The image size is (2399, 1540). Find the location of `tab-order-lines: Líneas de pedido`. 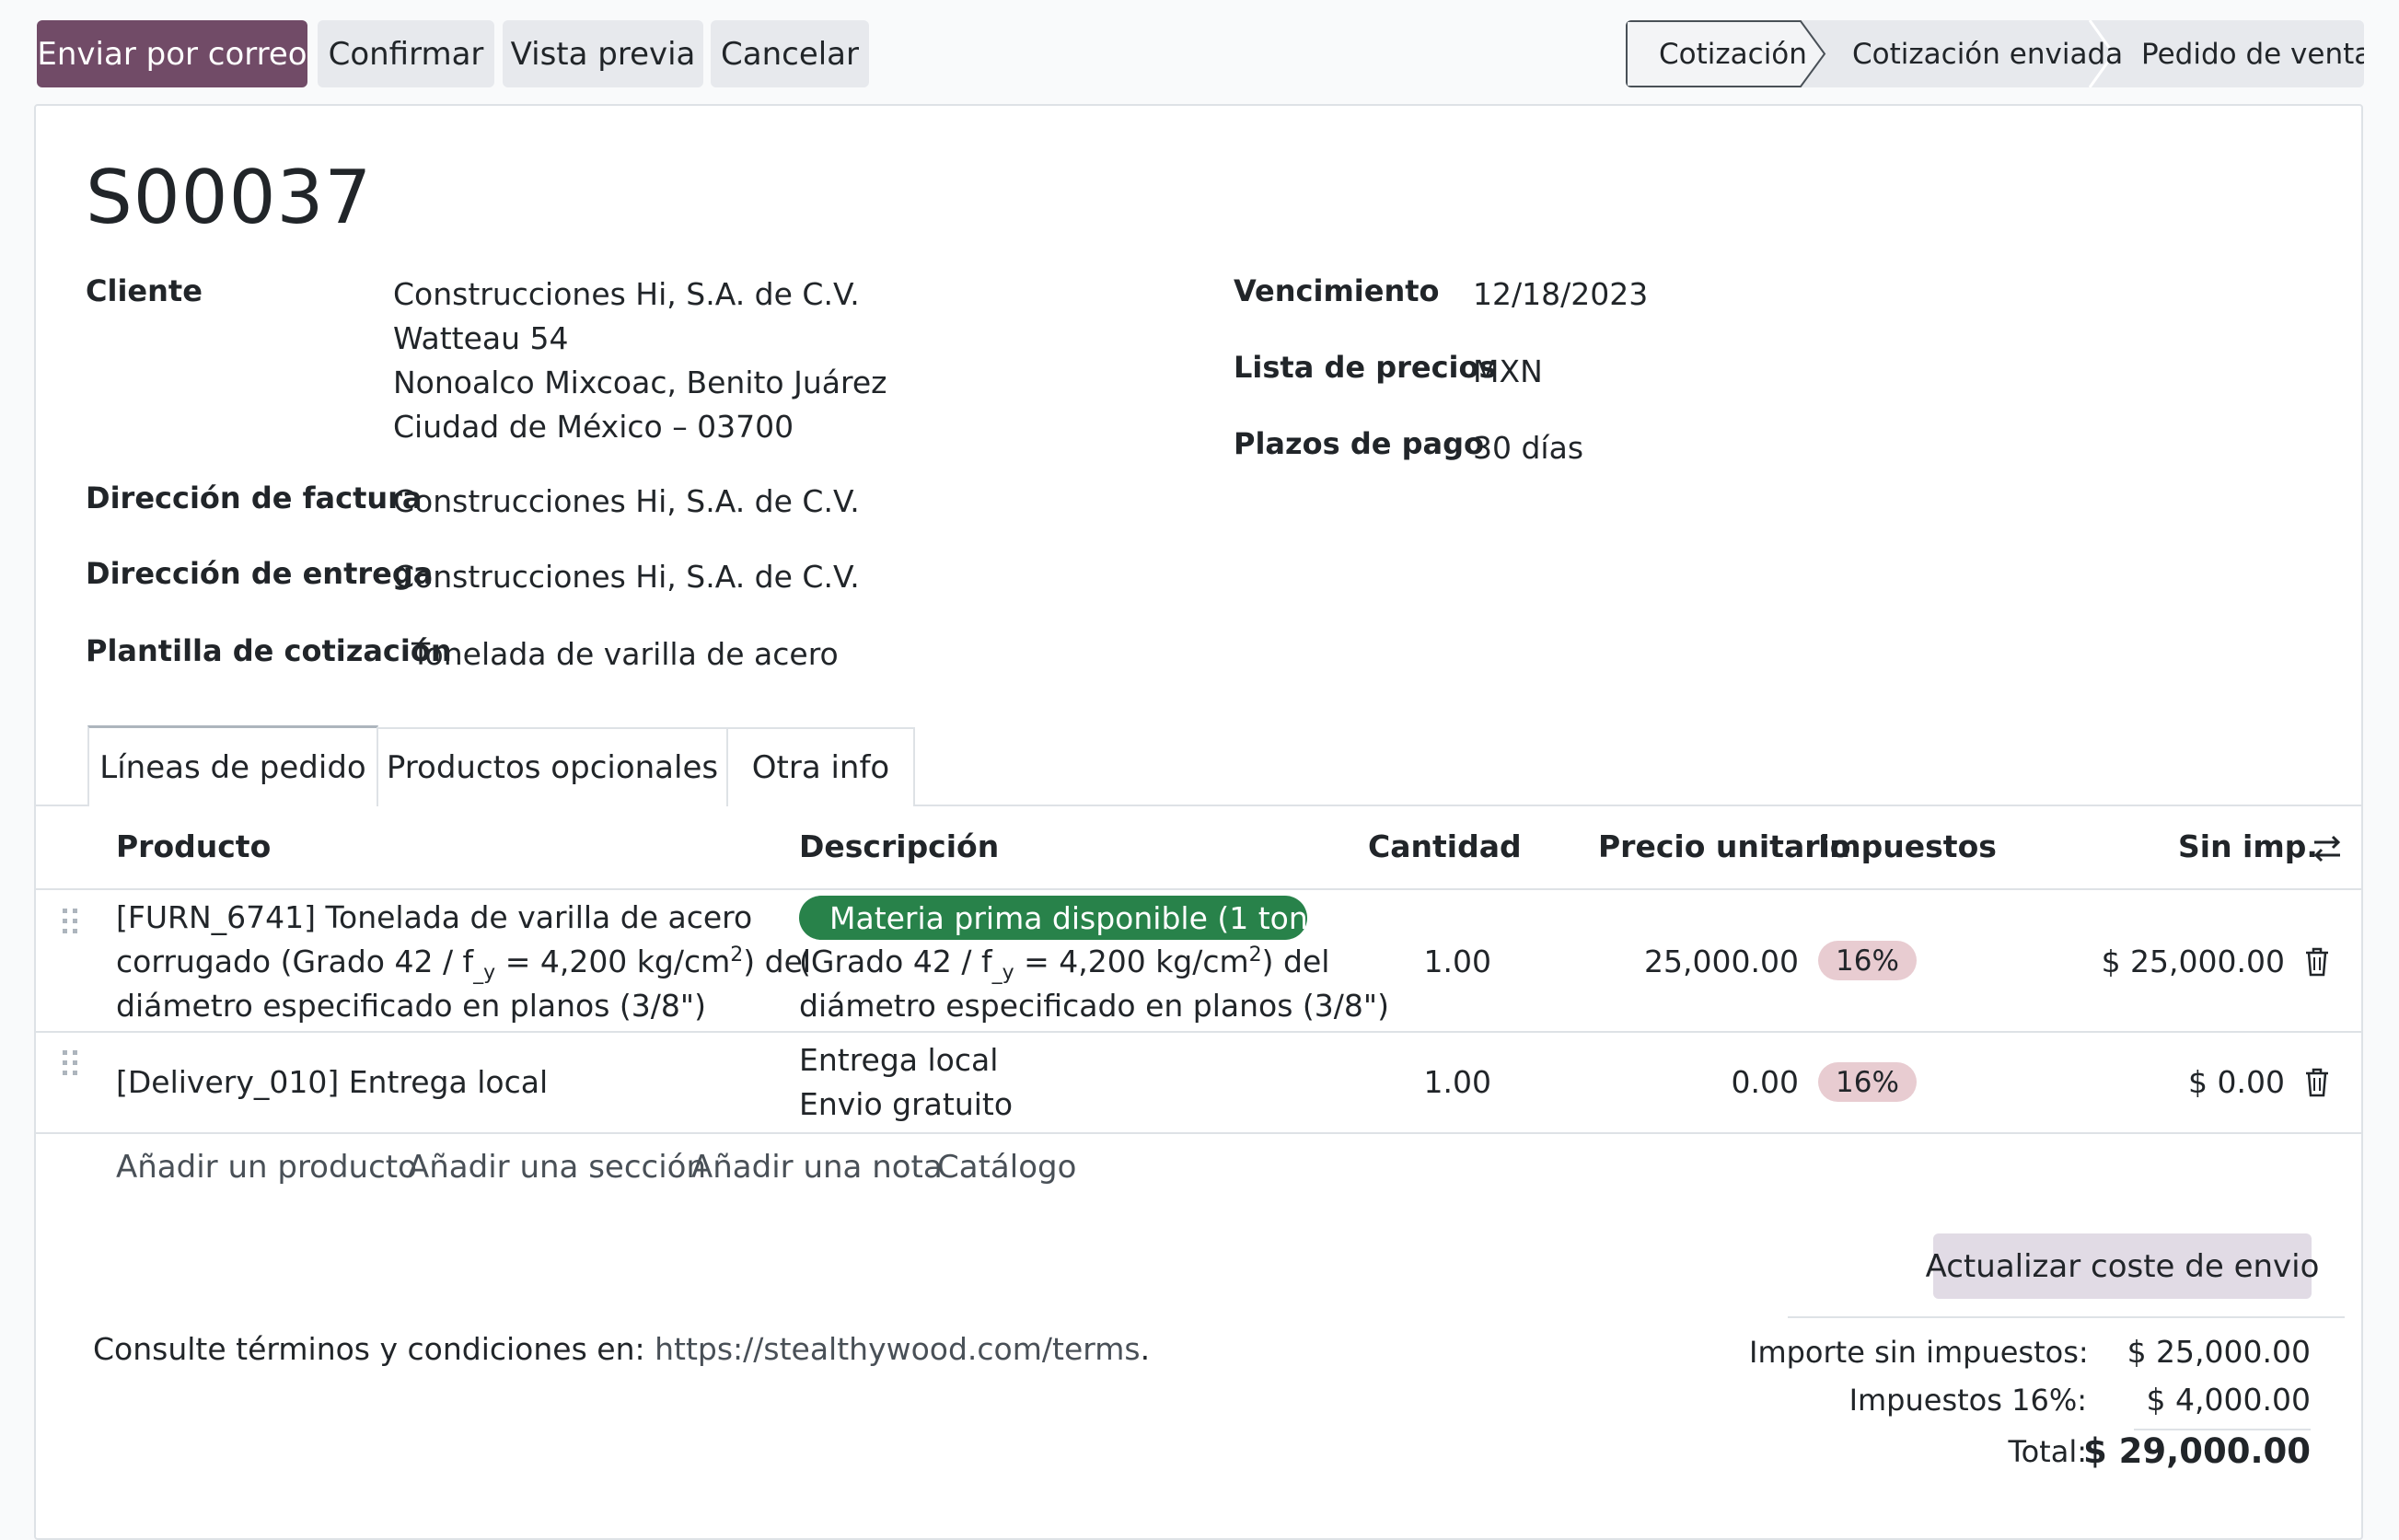

tab-order-lines: Líneas de pedido is located at coordinates (232, 765).